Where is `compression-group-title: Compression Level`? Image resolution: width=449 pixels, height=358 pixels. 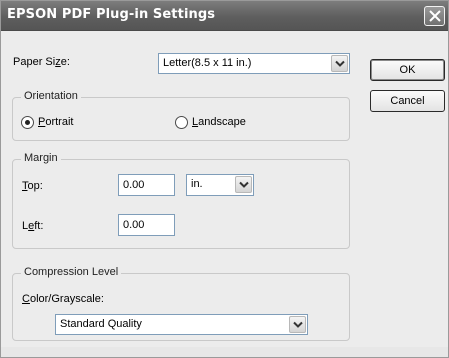
compression-group-title: Compression Level is located at coordinates (71, 272).